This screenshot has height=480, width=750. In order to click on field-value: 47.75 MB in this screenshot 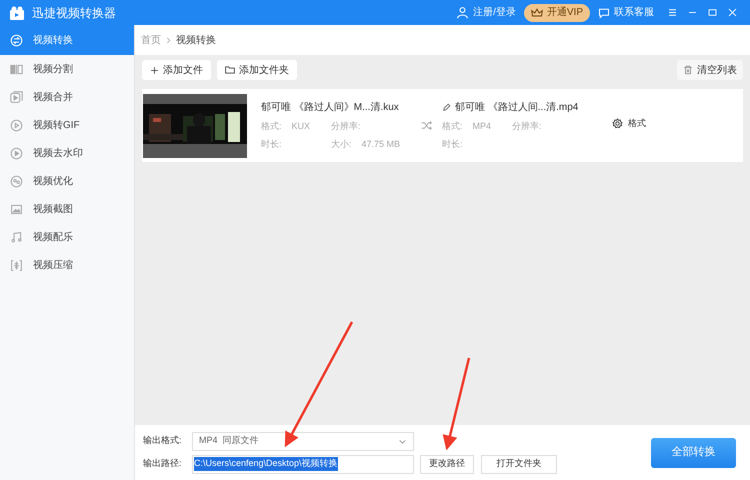, I will do `click(381, 144)`.